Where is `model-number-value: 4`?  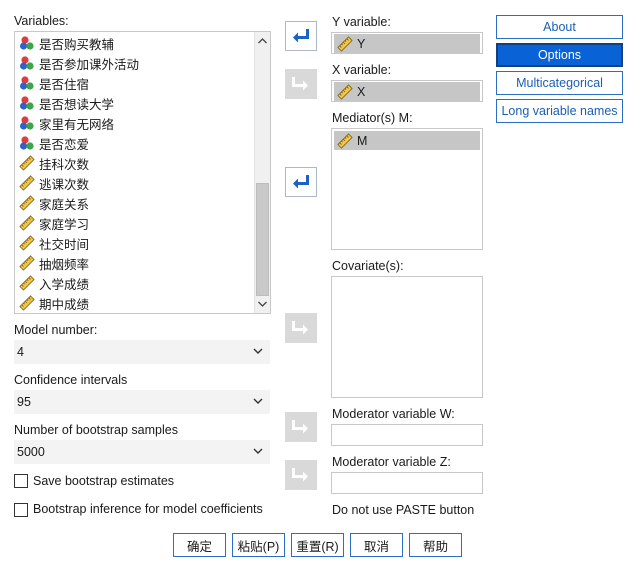
model-number-value: 4 is located at coordinates (20, 352).